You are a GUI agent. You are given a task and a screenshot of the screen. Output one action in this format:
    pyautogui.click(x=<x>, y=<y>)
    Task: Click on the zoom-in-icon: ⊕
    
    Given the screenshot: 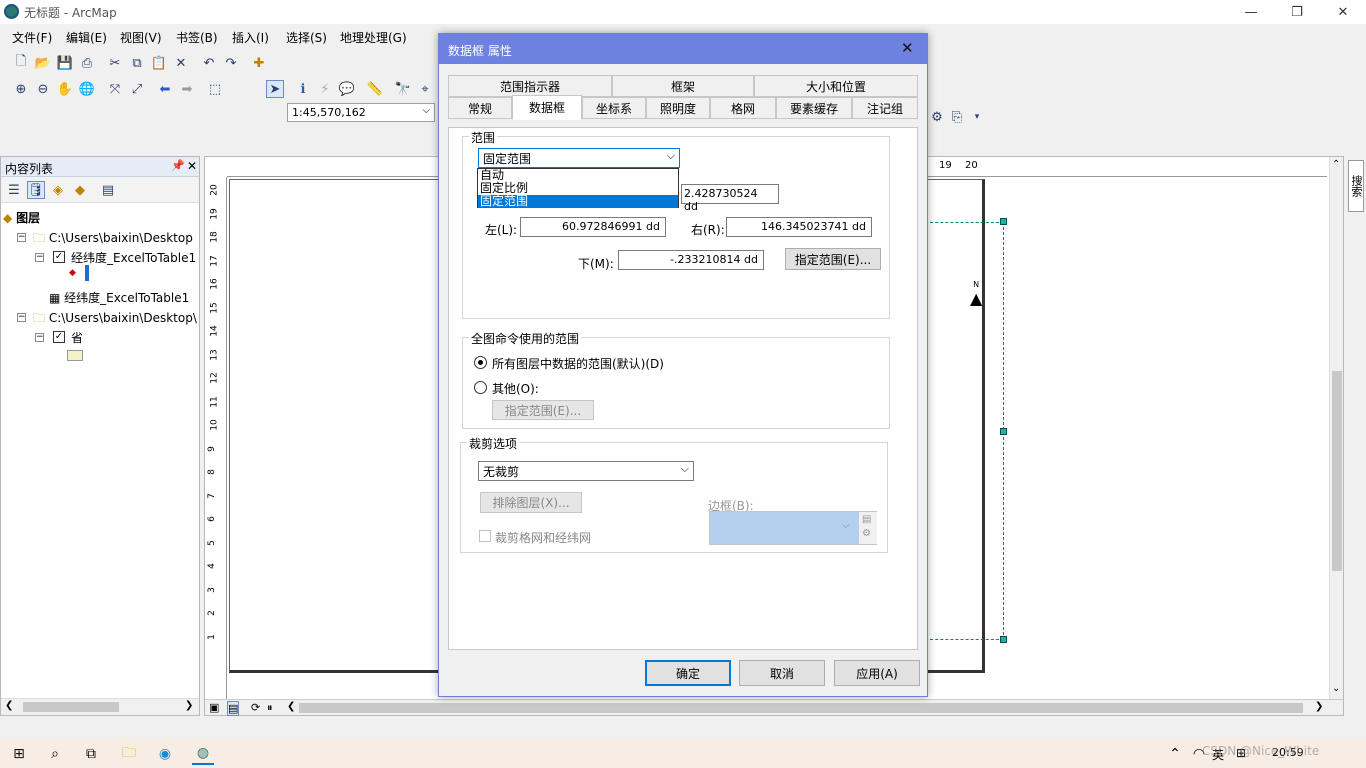 What is the action you would take?
    pyautogui.click(x=21, y=89)
    